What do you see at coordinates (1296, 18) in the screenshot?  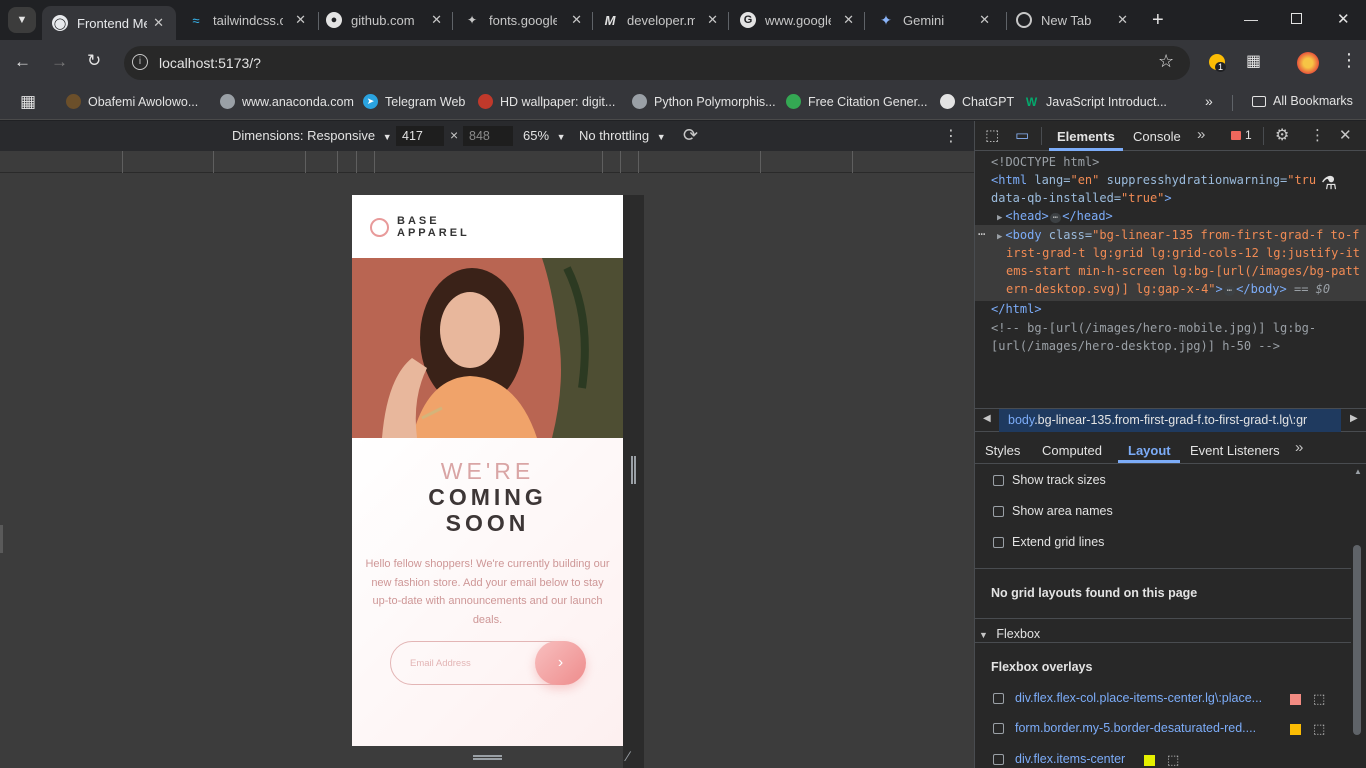 I see `restore-icon` at bounding box center [1296, 18].